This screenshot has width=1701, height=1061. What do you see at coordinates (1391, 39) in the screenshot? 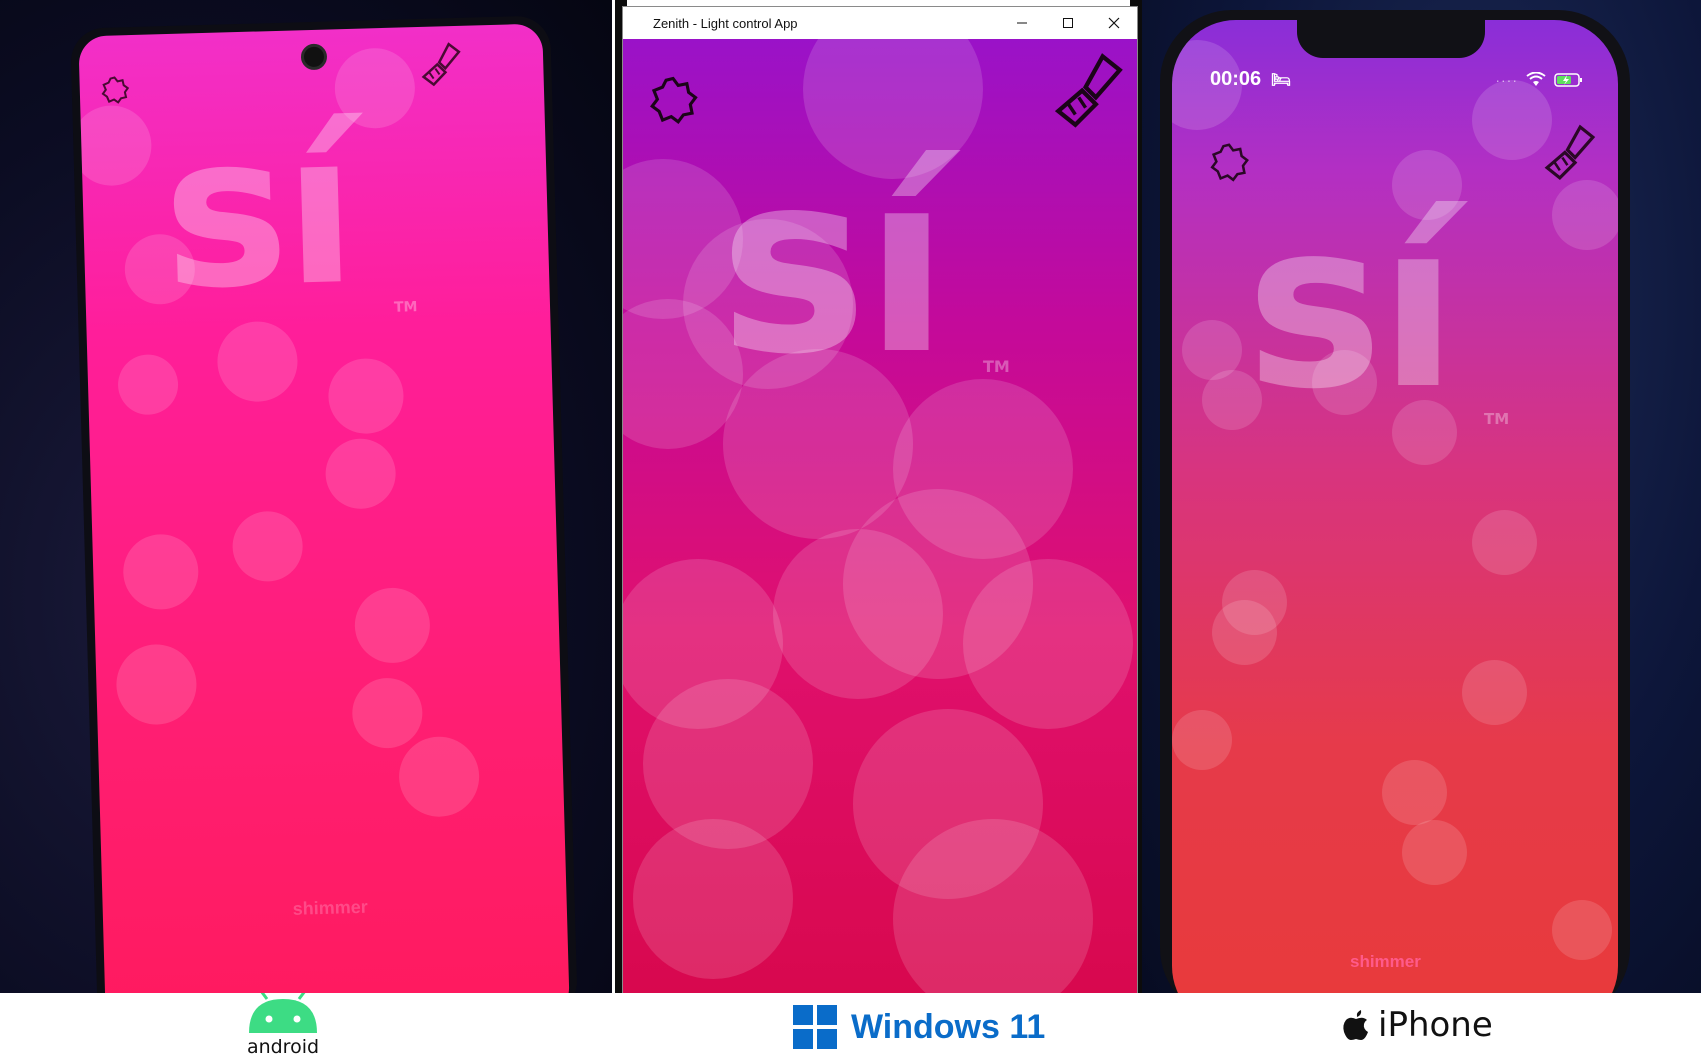
I see `iphone-notch` at bounding box center [1391, 39].